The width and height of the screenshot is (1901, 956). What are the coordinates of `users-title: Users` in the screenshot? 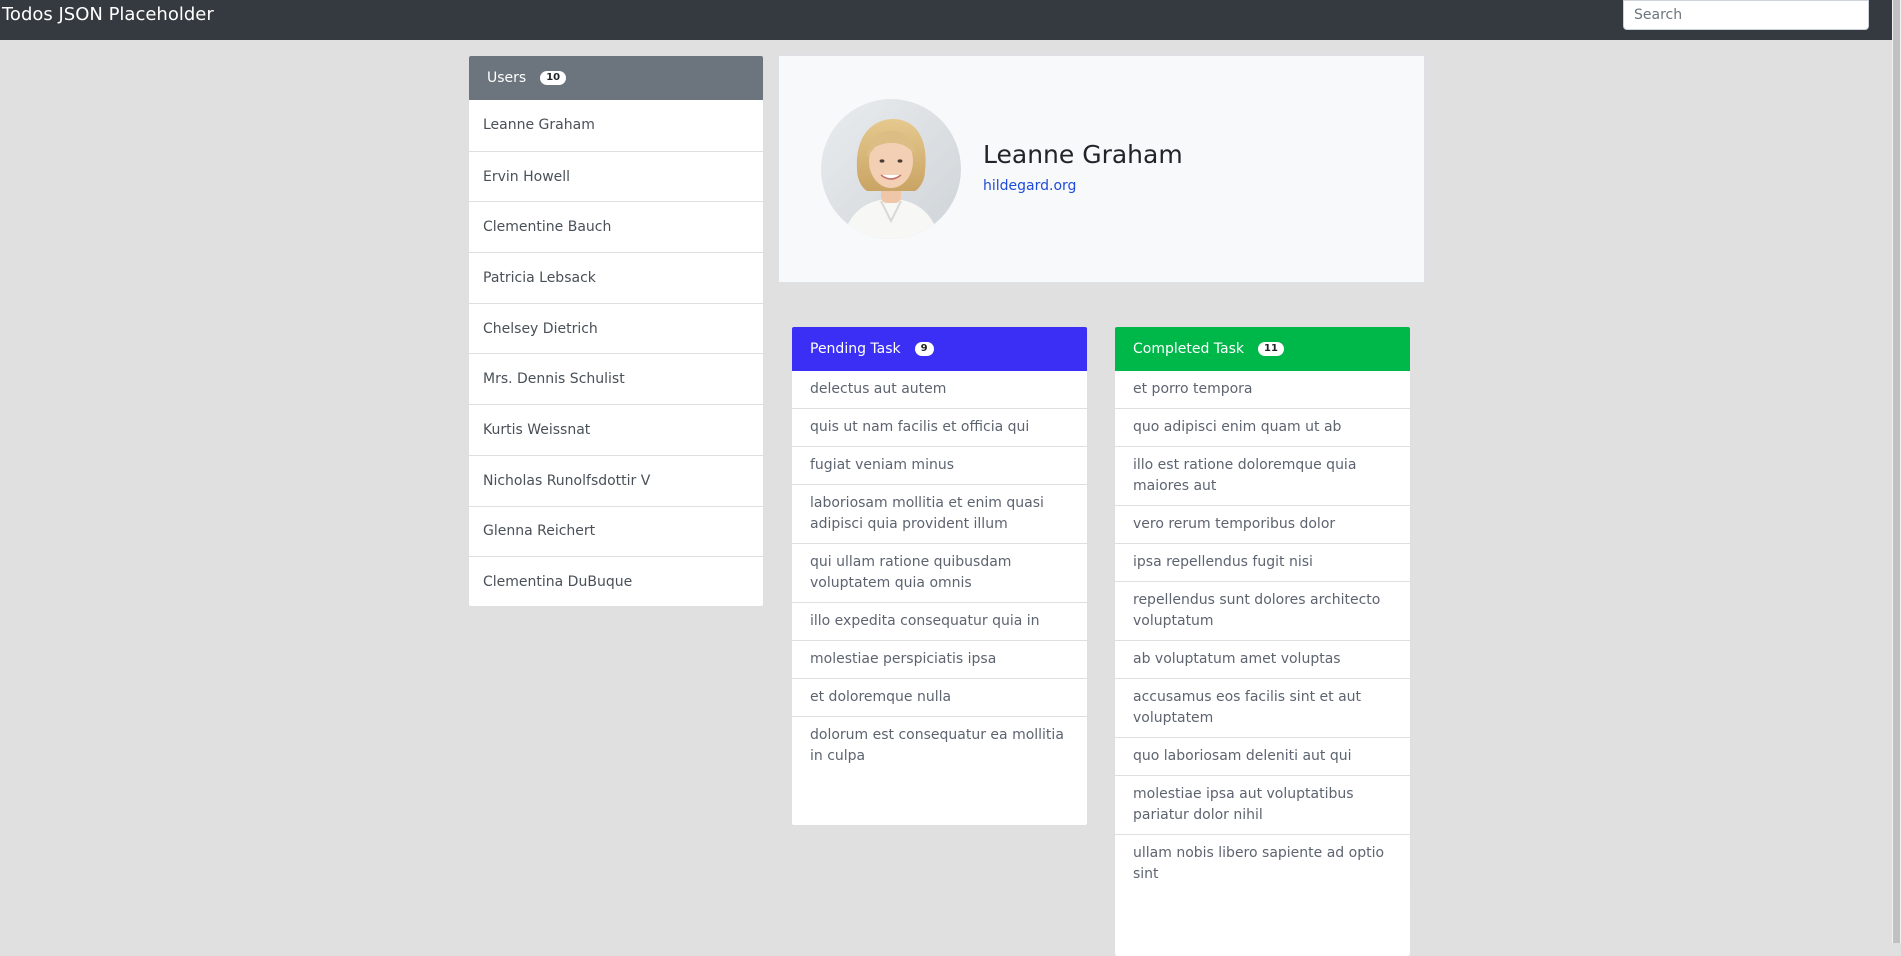 It's located at (507, 78).